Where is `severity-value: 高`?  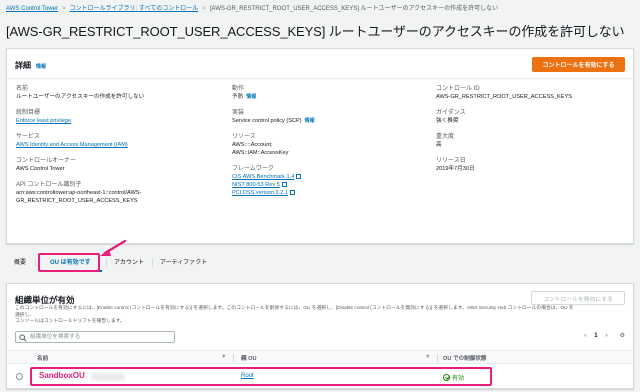 severity-value: 高 is located at coordinates (439, 145).